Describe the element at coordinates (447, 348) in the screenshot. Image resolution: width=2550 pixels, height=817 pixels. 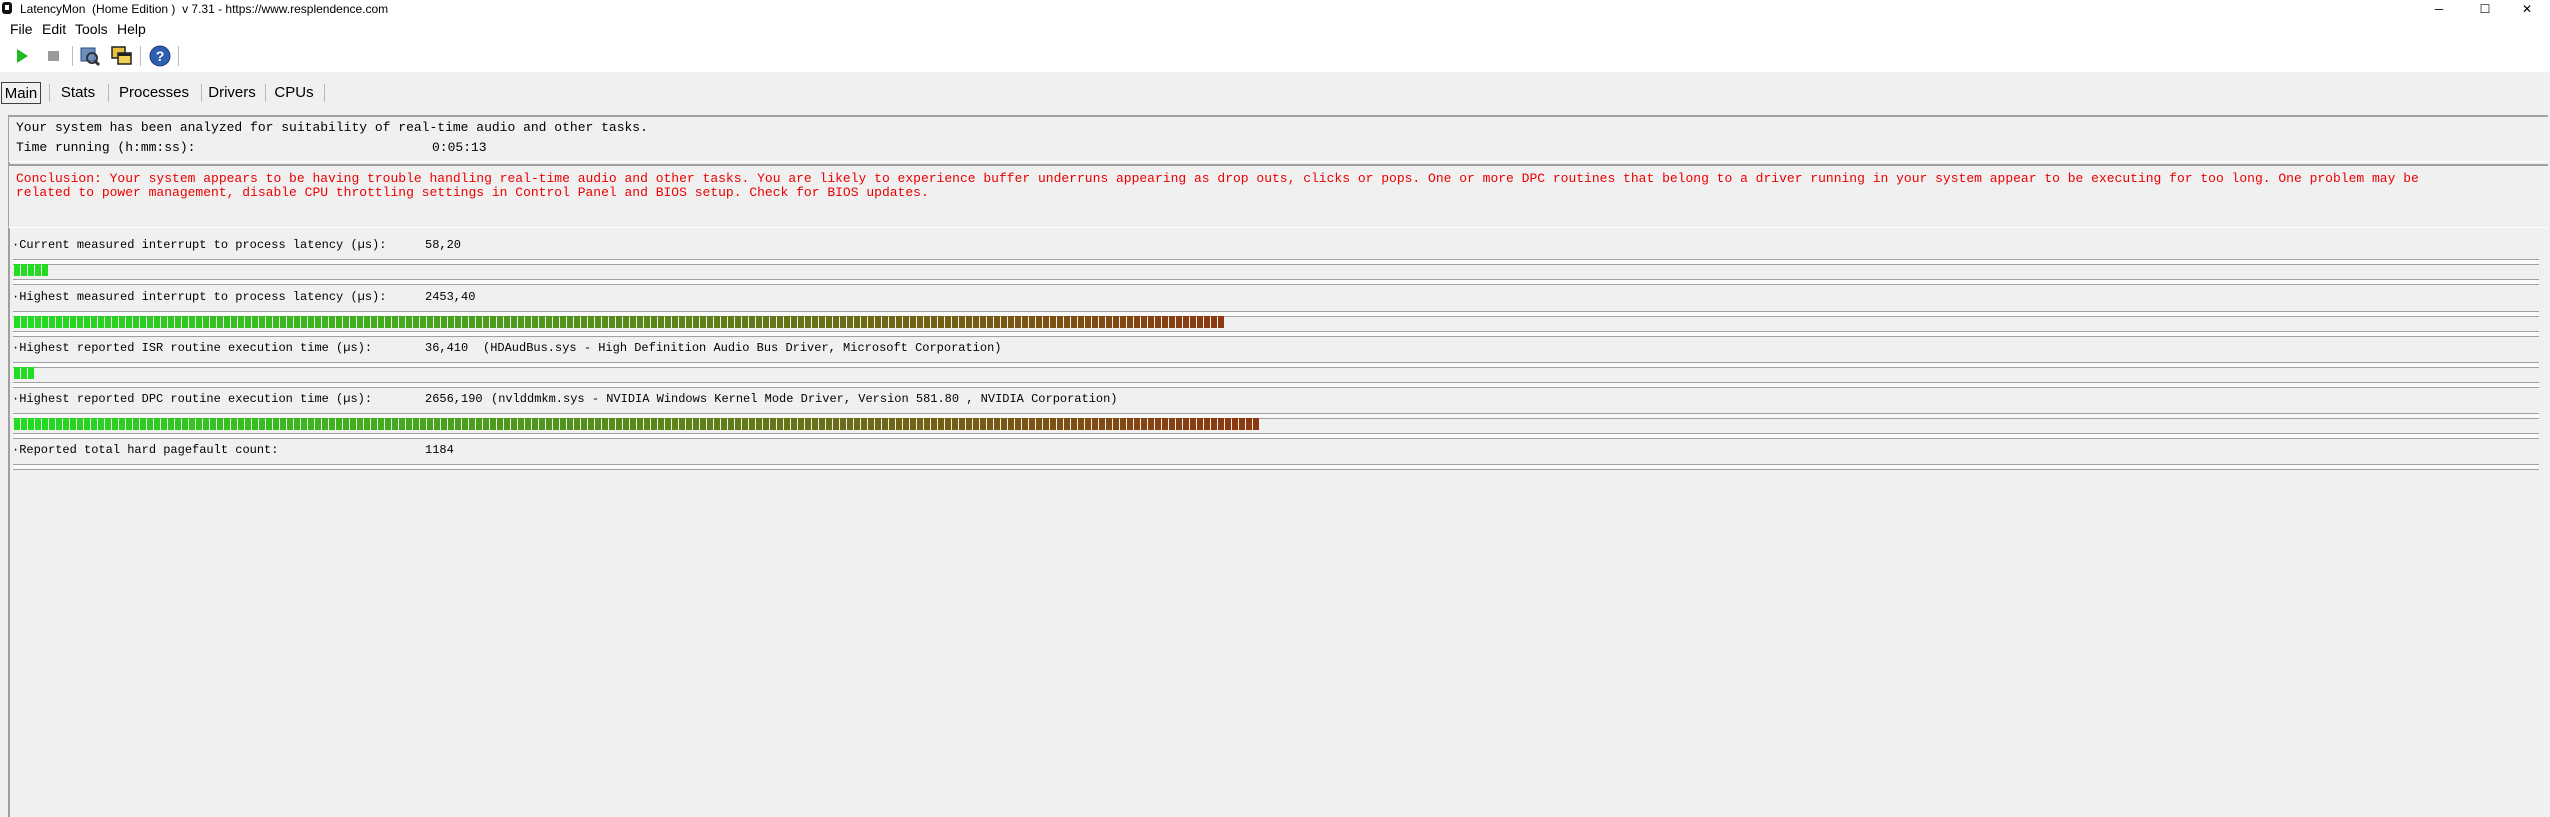
I see `highest-isr-value: 36,410` at that location.